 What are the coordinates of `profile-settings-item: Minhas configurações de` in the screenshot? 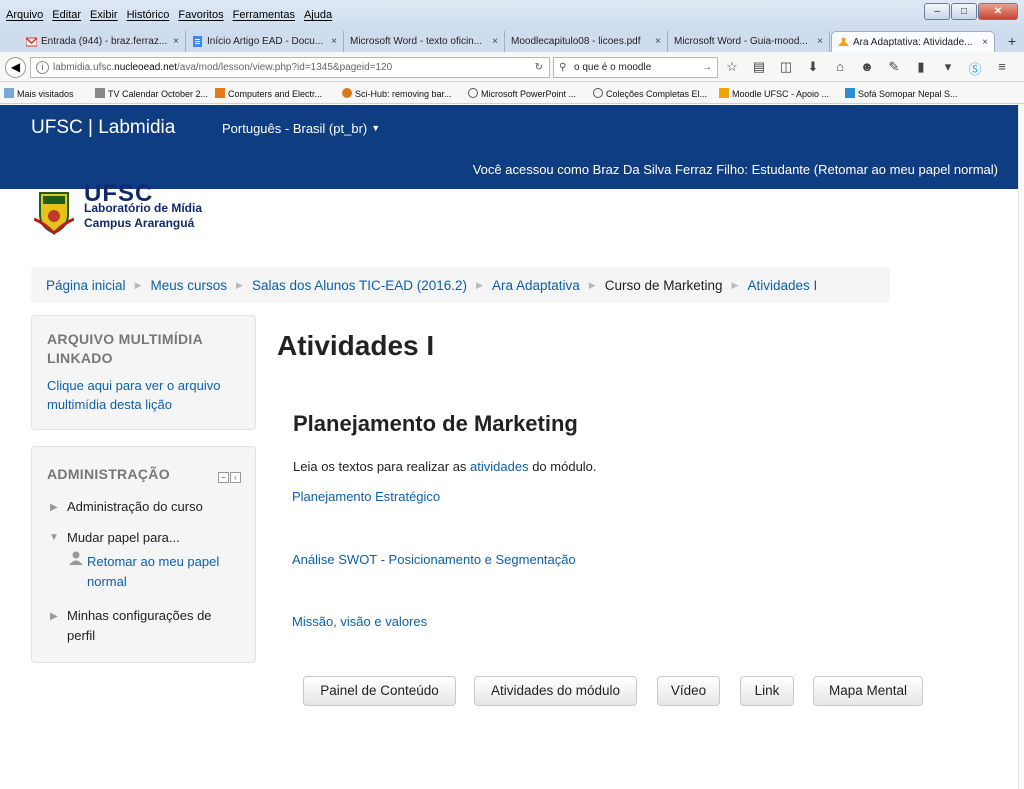 It's located at (139, 615).